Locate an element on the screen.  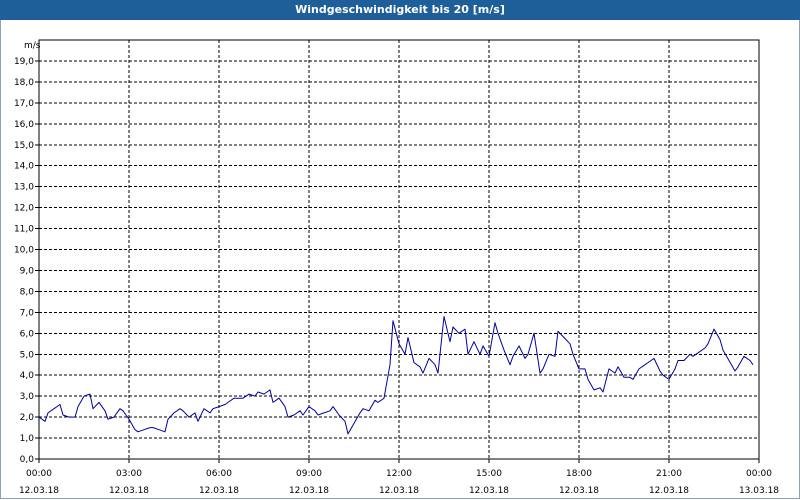
y-tick-label: 16,0 is located at coordinates (24, 125).